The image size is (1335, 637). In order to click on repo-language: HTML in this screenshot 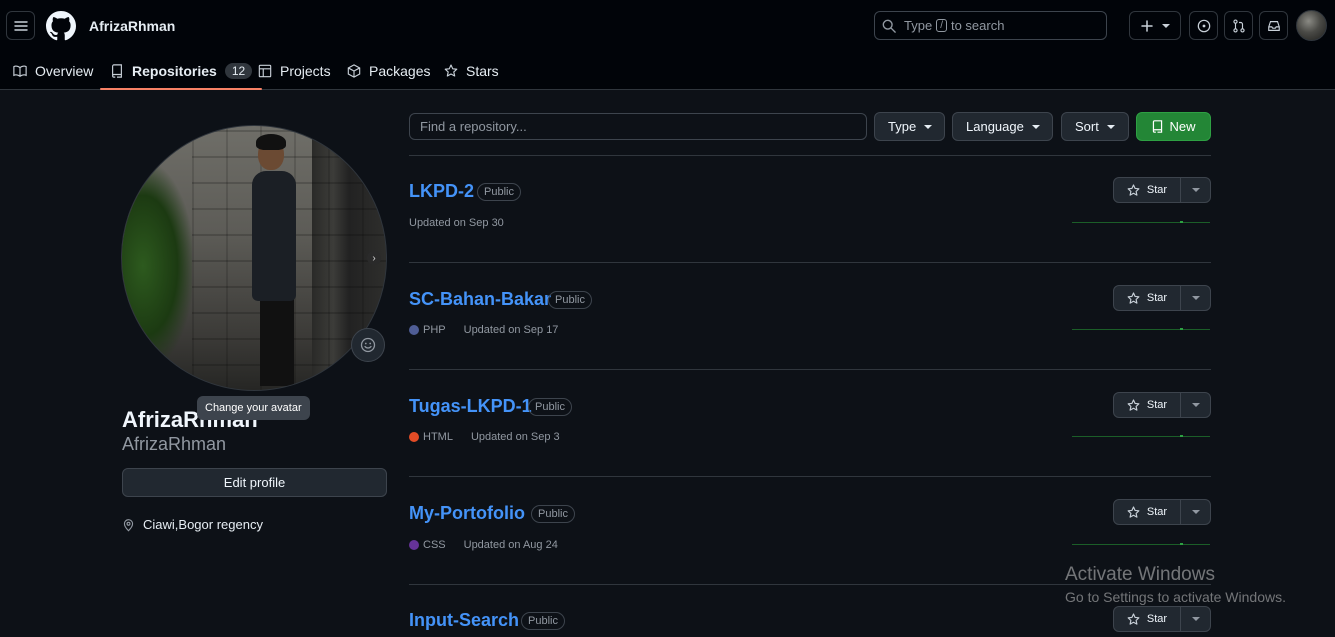, I will do `click(438, 437)`.